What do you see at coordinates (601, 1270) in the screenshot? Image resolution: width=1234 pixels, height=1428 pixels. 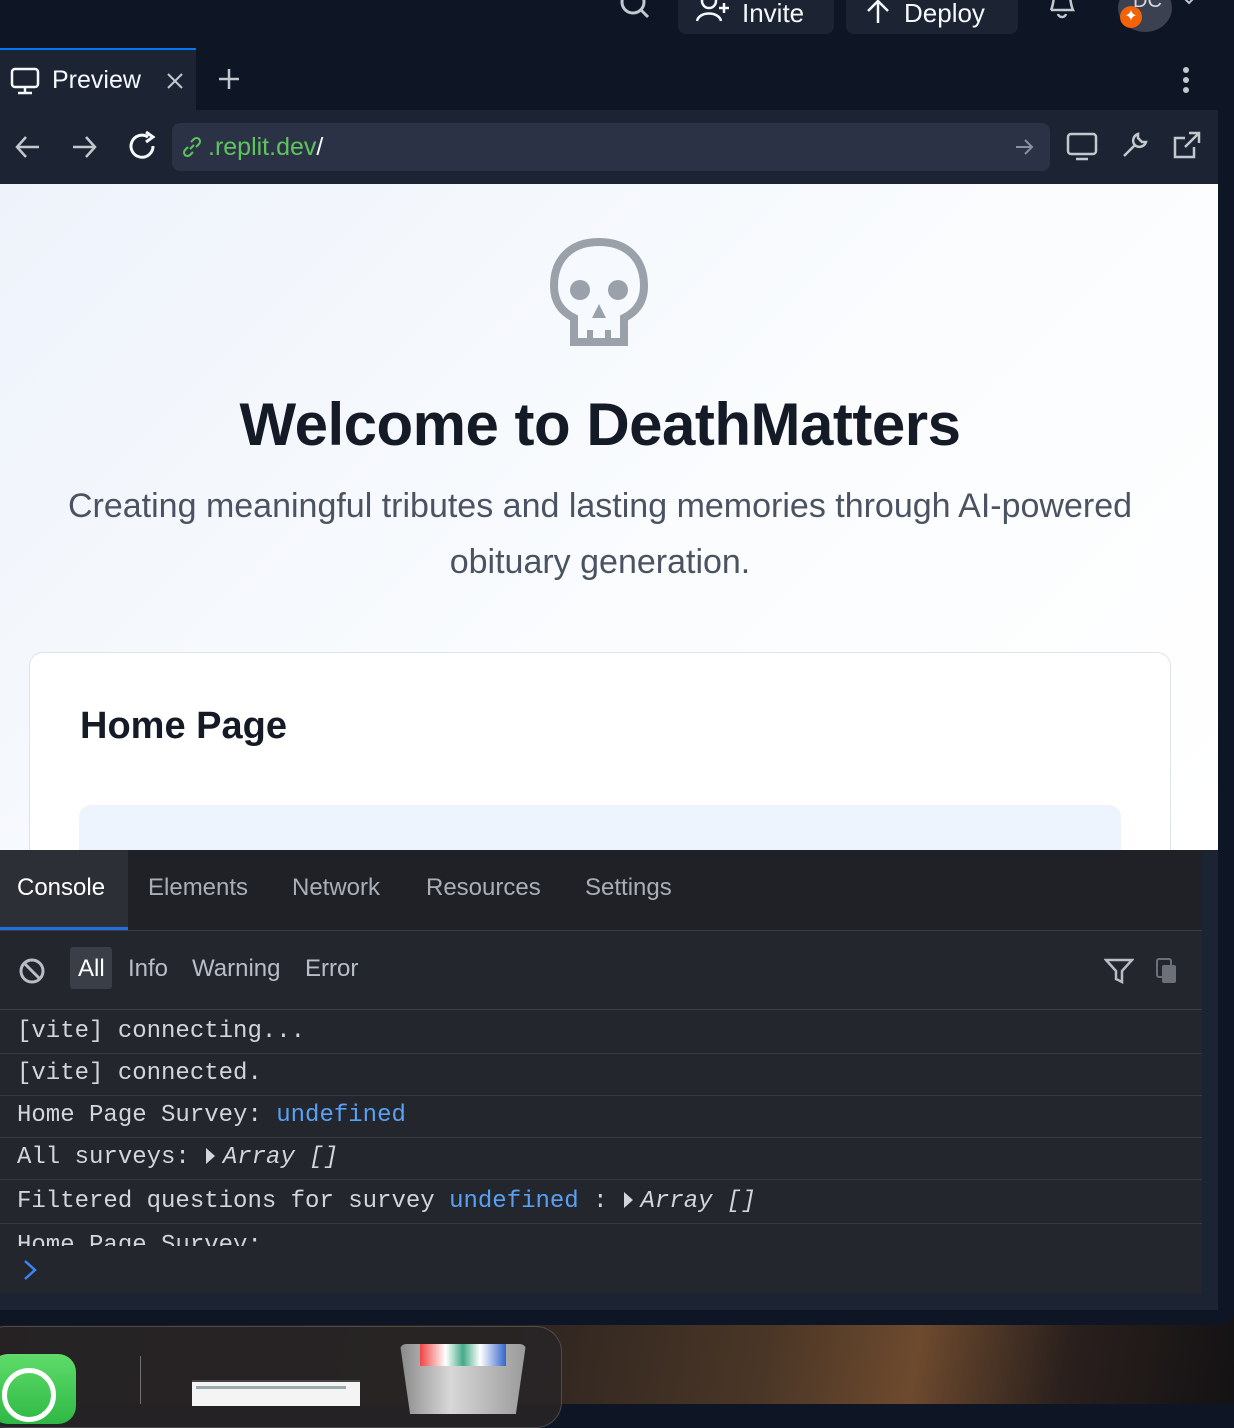 I see `console-prompt` at bounding box center [601, 1270].